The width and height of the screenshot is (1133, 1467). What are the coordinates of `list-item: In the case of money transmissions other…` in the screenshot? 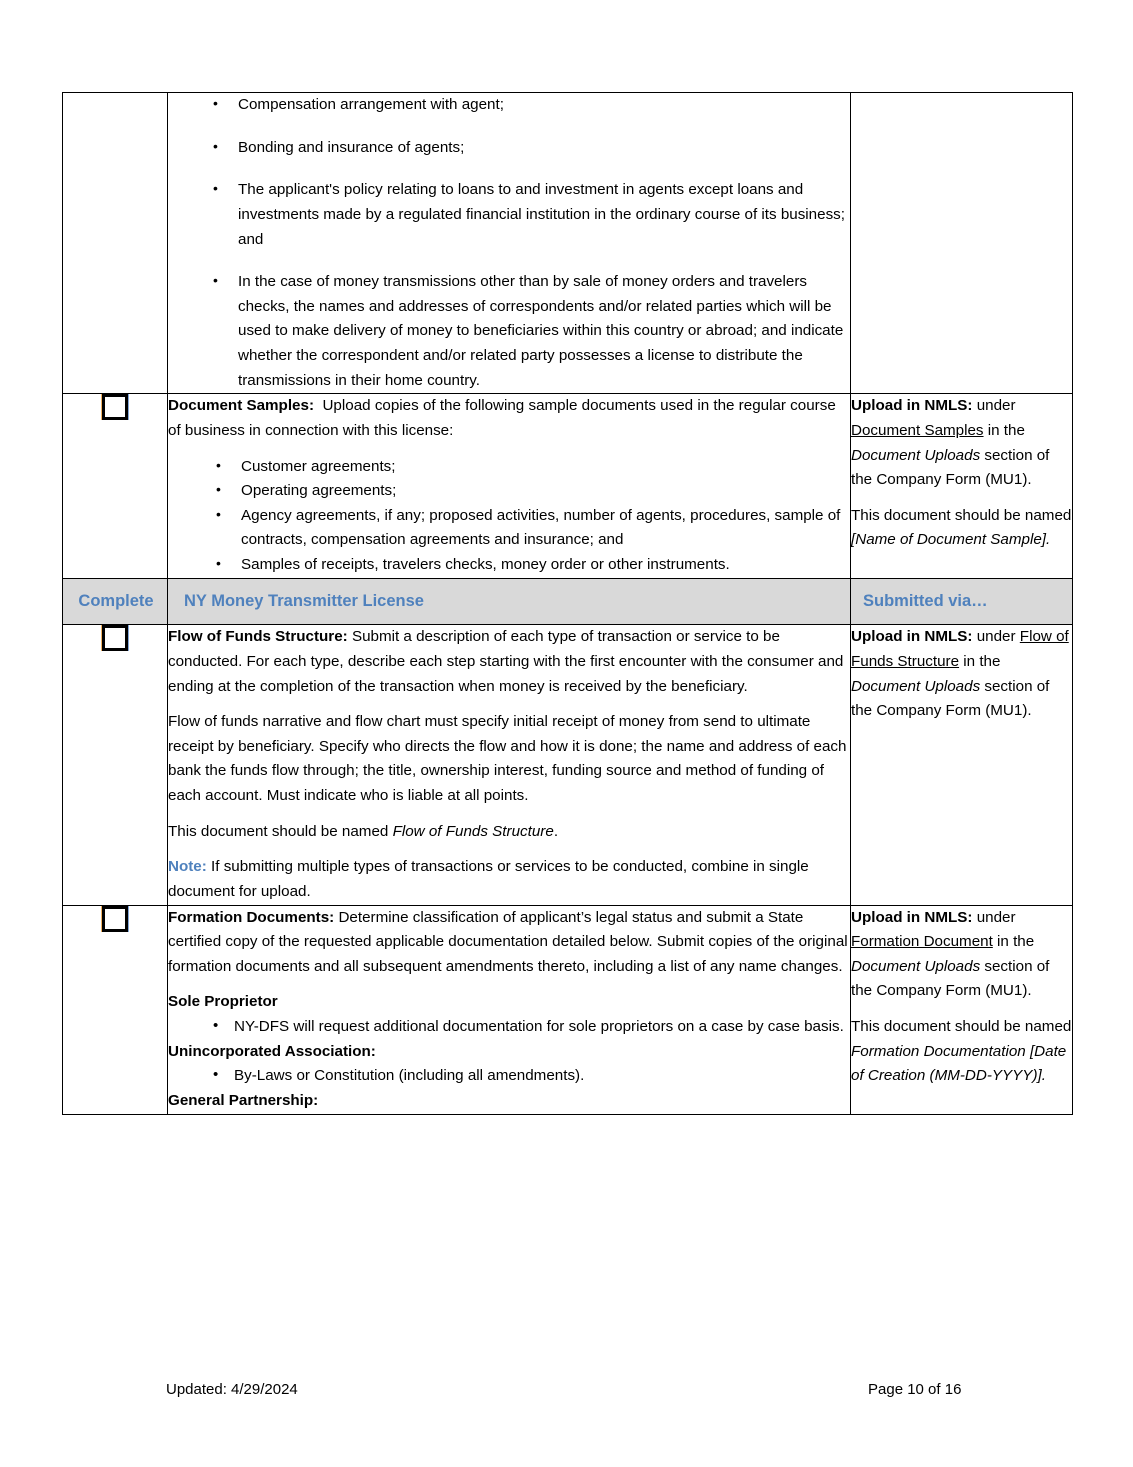 It's located at (509, 331).